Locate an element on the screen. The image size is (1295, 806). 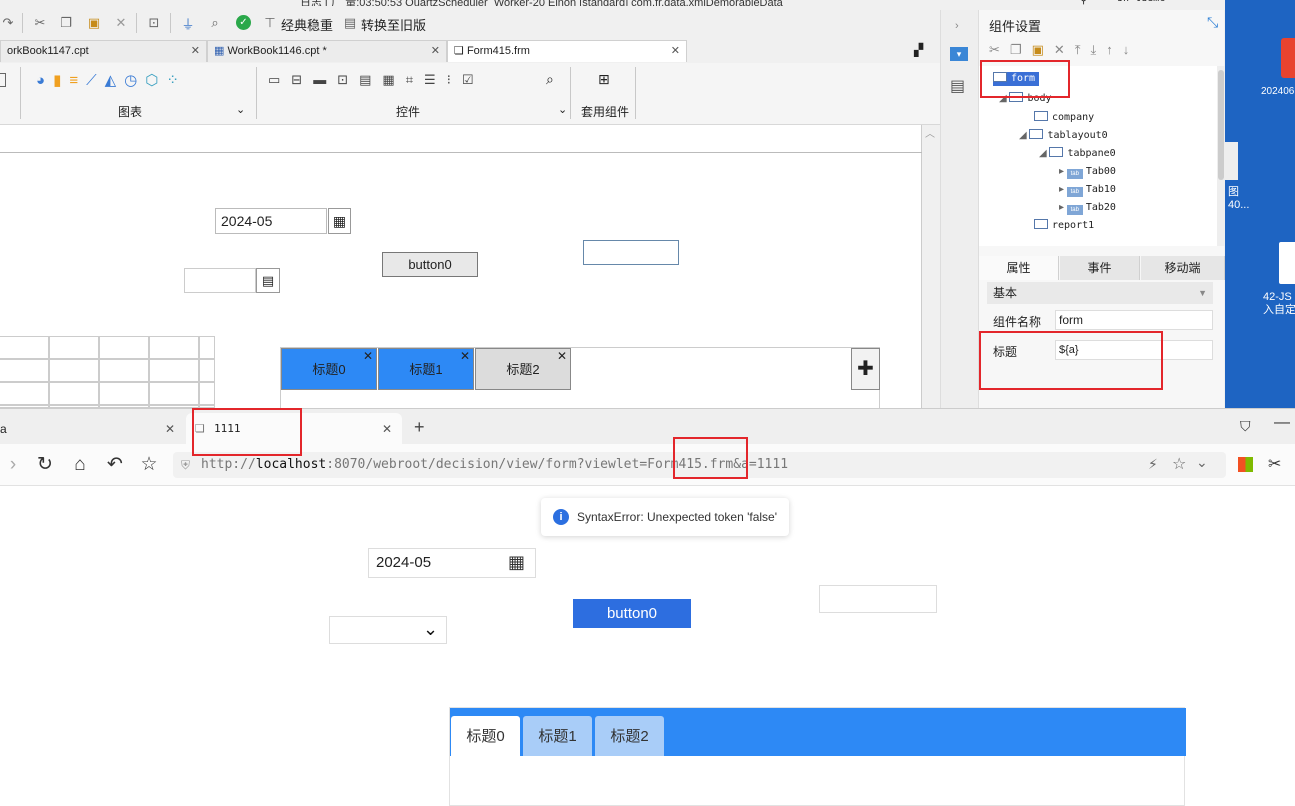
move-up-icon: ↑ is located at coordinates (1114, 49).